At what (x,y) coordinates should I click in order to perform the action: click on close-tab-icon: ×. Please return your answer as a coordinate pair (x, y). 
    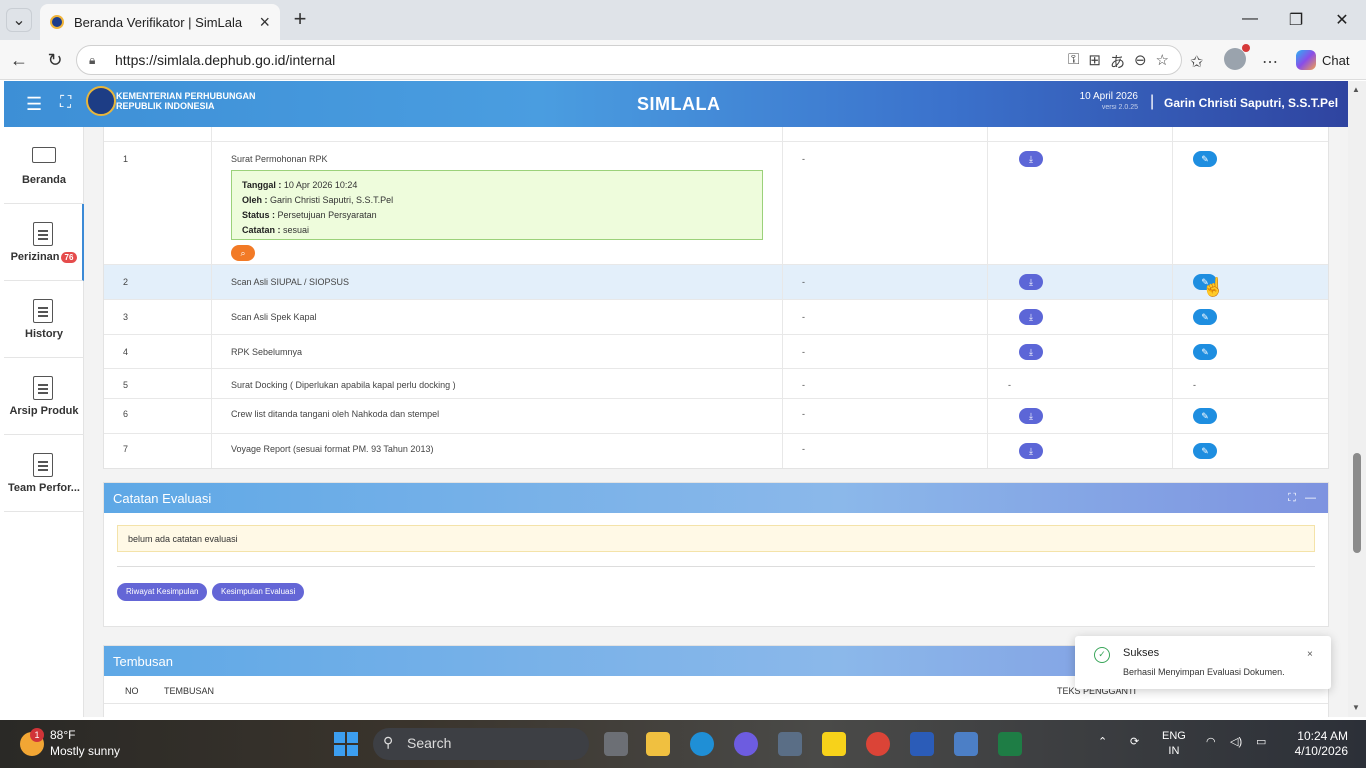
    Looking at the image, I should click on (264, 22).